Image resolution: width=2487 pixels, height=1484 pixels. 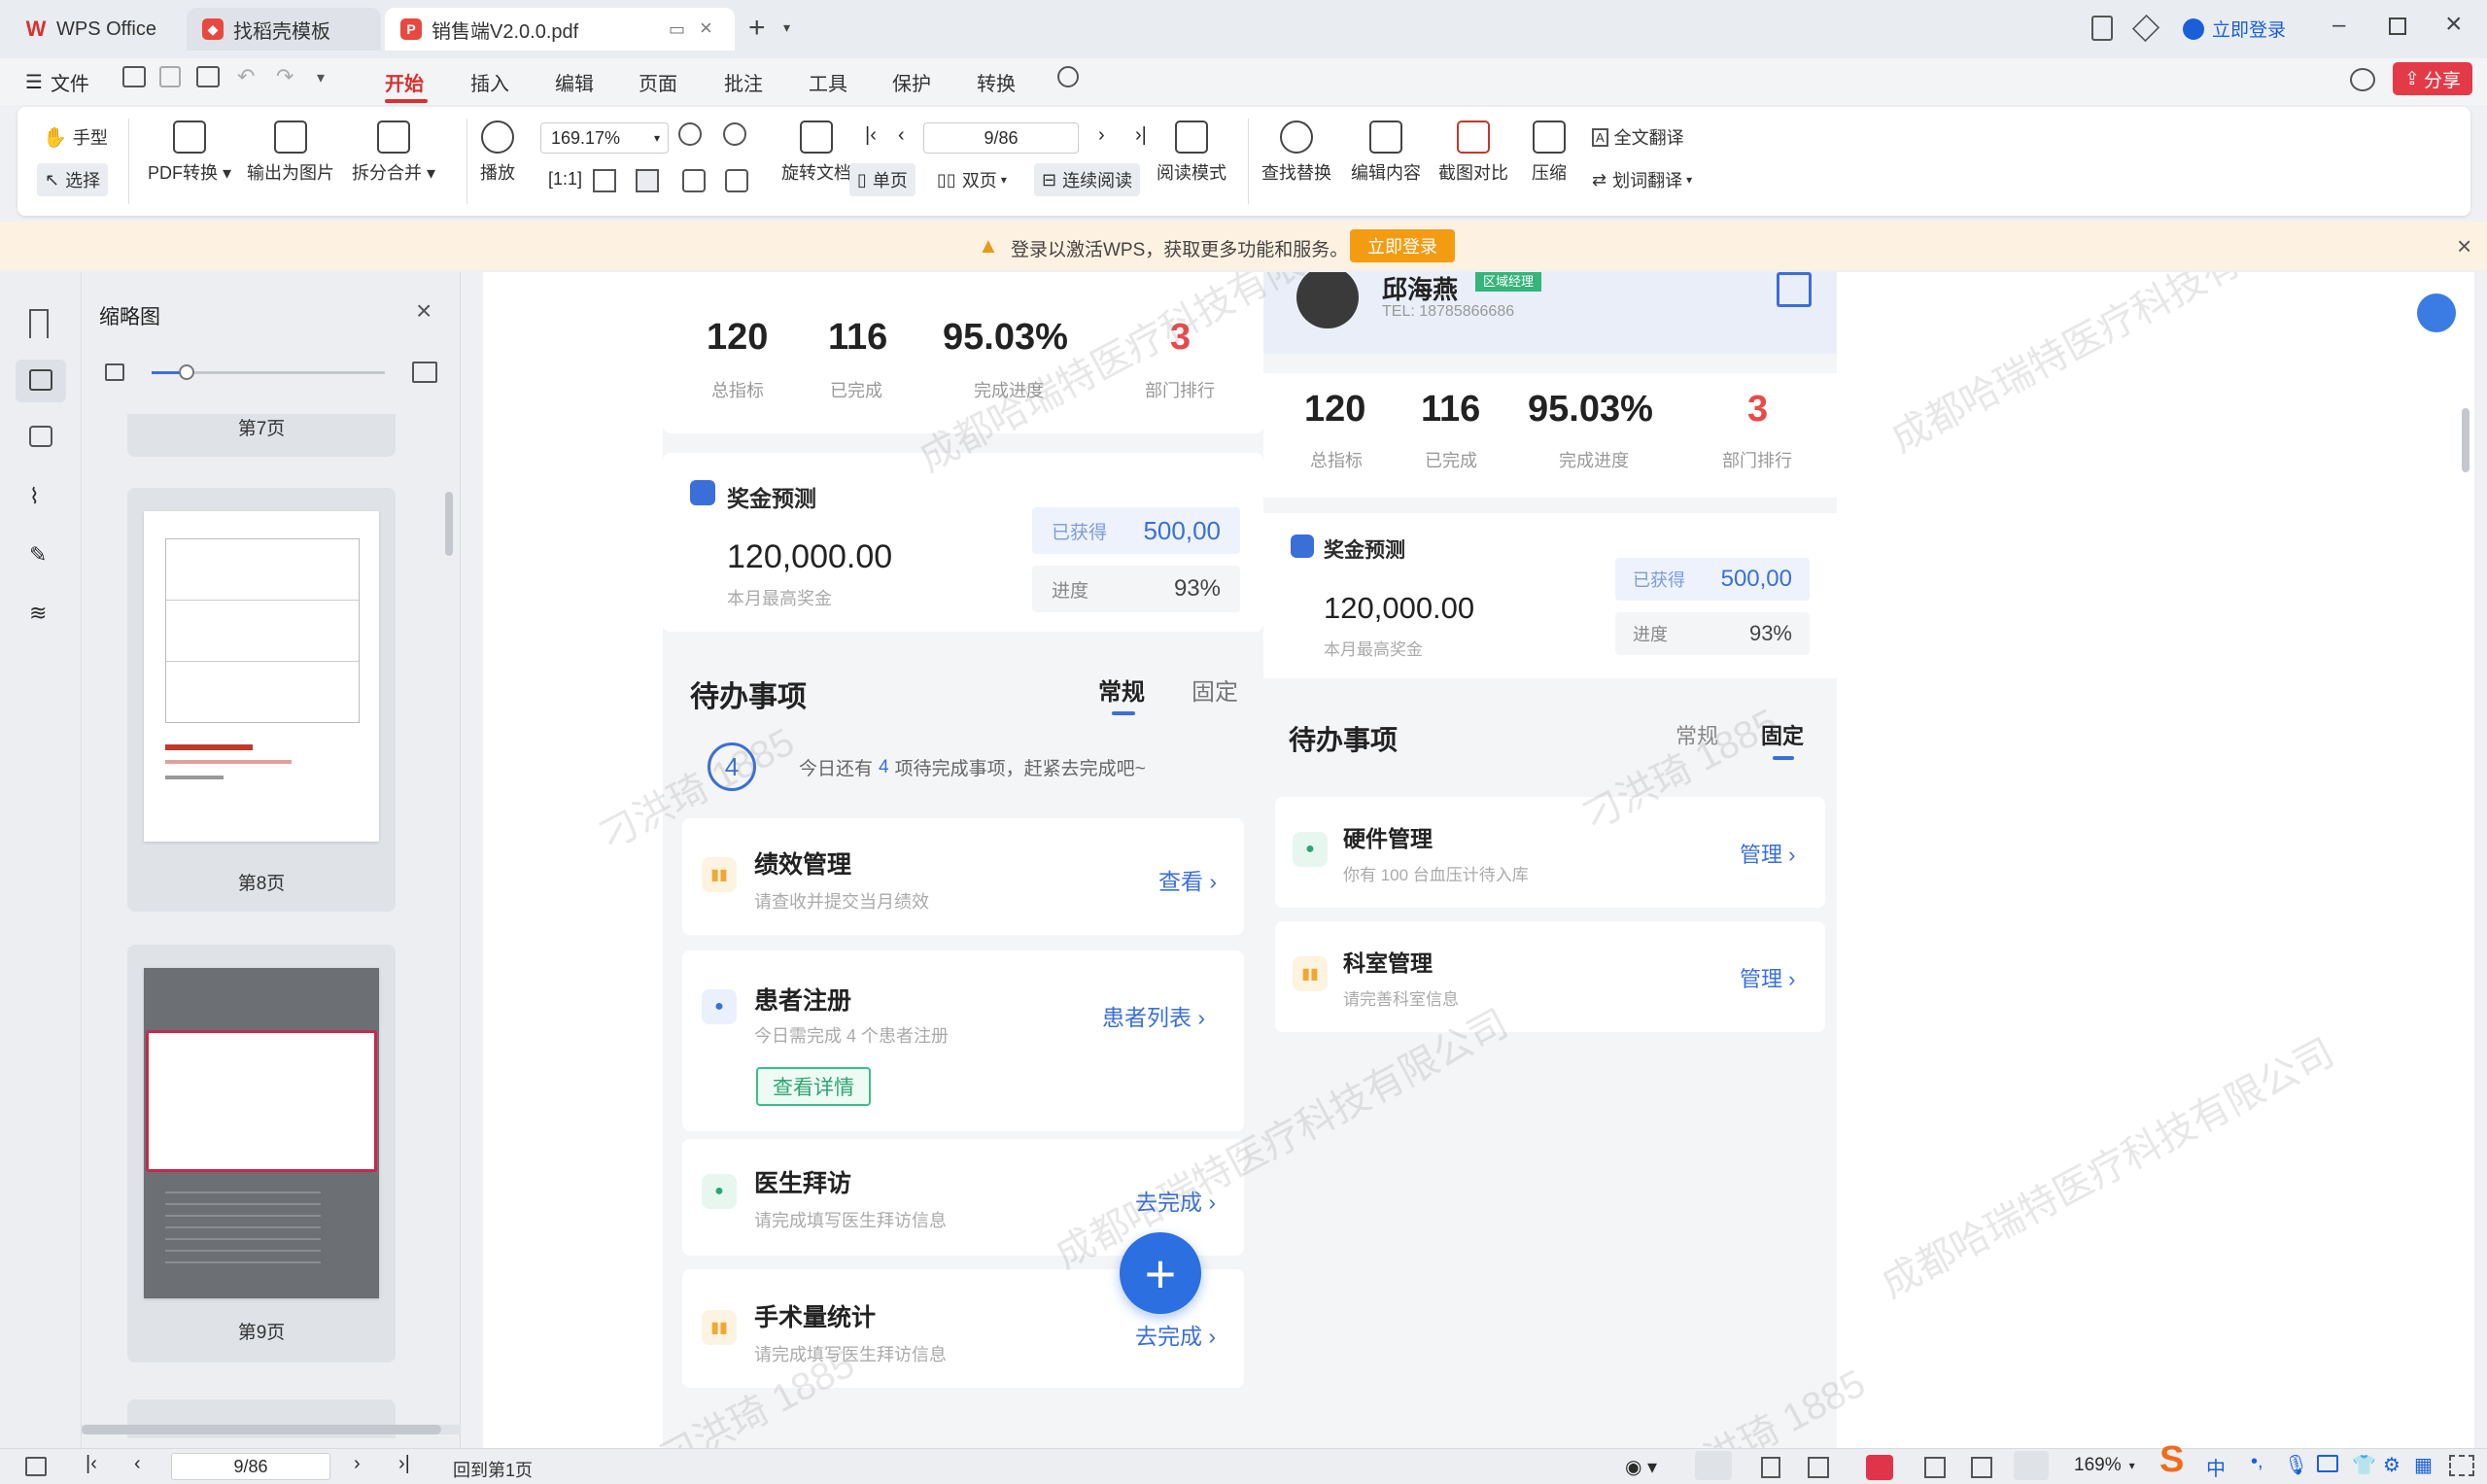 What do you see at coordinates (2327, 1463) in the screenshot?
I see `keyboard-icon` at bounding box center [2327, 1463].